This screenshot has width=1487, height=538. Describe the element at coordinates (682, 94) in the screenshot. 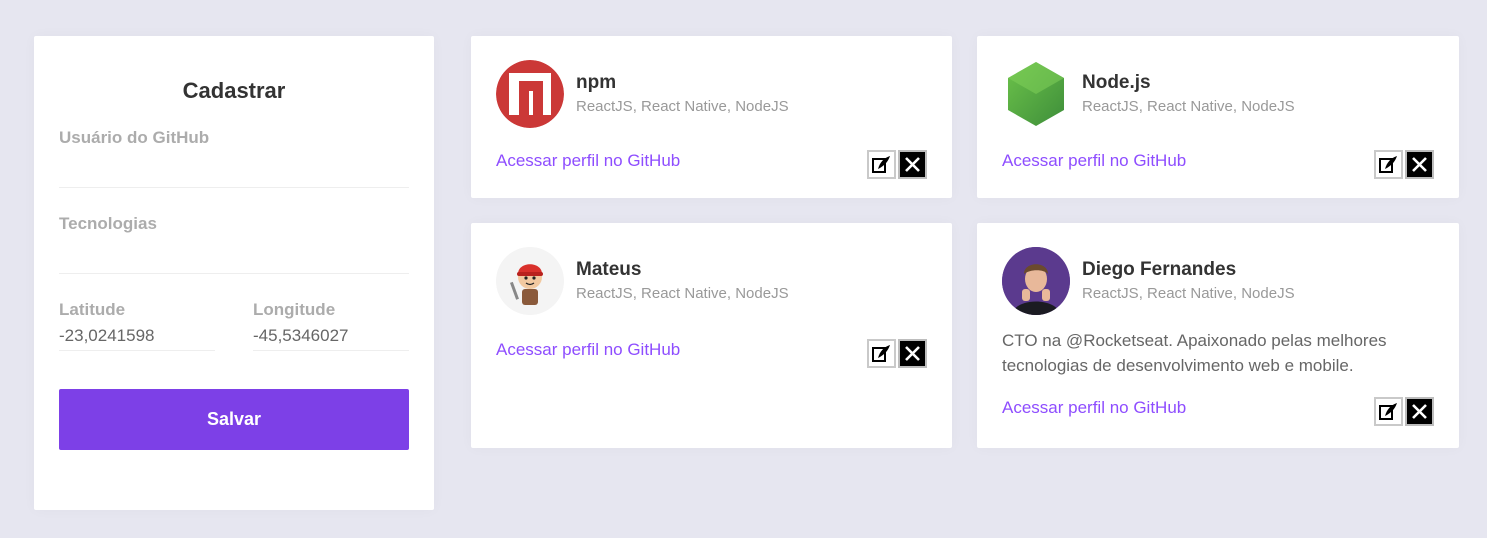

I see `dev-info: npm ReactJS, React Native, NodeJS` at that location.